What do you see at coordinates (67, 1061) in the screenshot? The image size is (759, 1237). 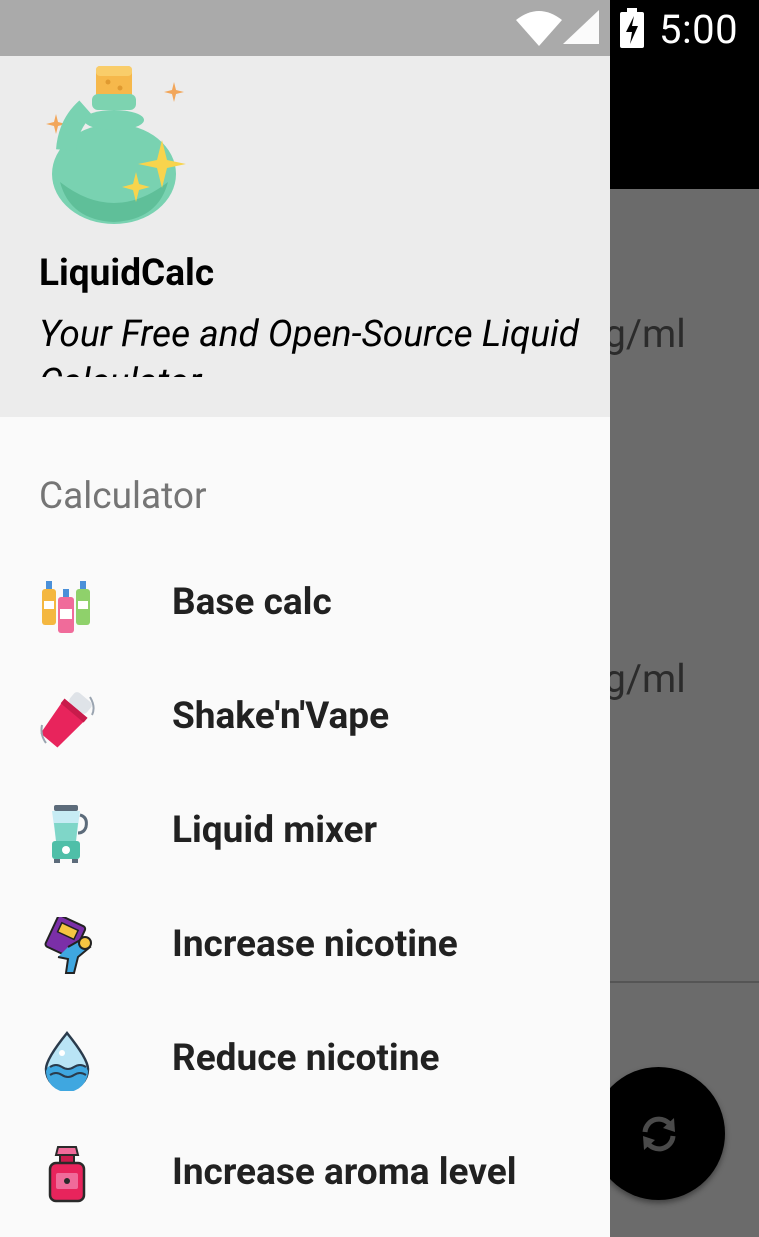 I see `water-drop-icon` at bounding box center [67, 1061].